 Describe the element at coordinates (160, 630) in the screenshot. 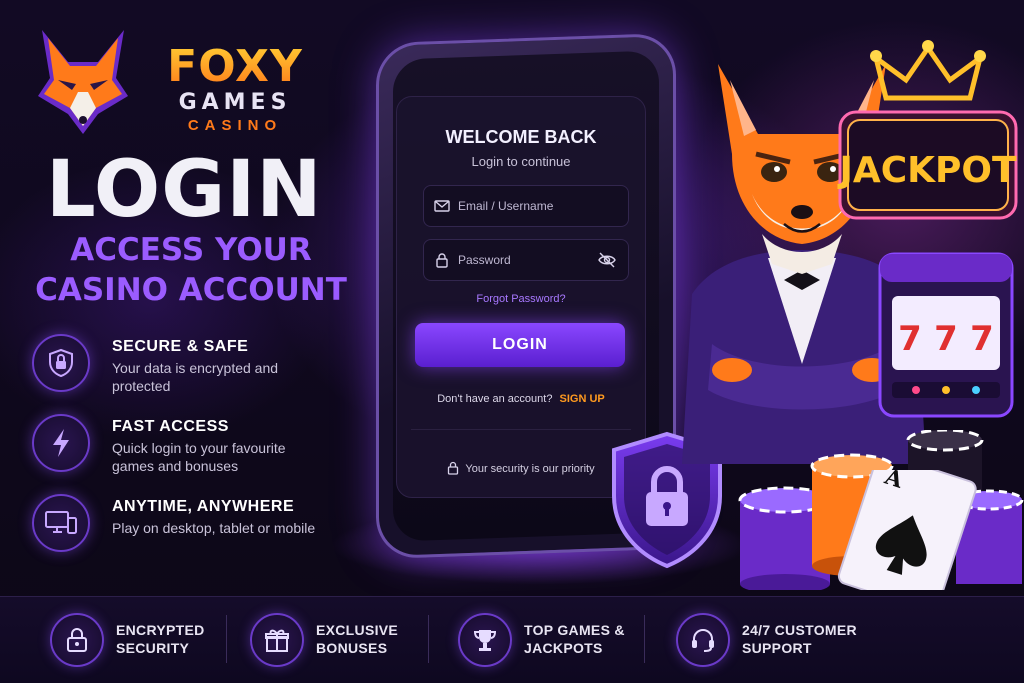

I see `perk-label-line-1: ENCRYPTED` at that location.